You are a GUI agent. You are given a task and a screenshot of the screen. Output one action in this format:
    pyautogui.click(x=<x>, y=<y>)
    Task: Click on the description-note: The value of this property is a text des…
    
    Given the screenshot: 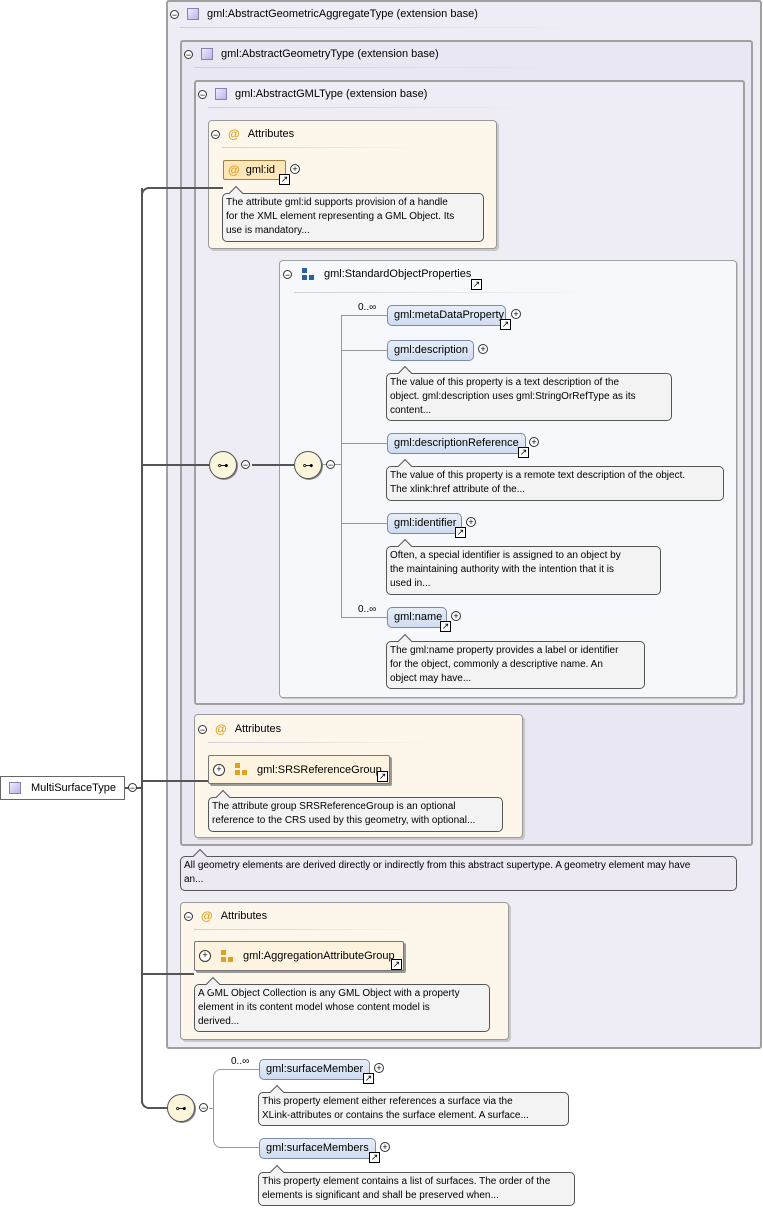 What is the action you would take?
    pyautogui.click(x=529, y=397)
    